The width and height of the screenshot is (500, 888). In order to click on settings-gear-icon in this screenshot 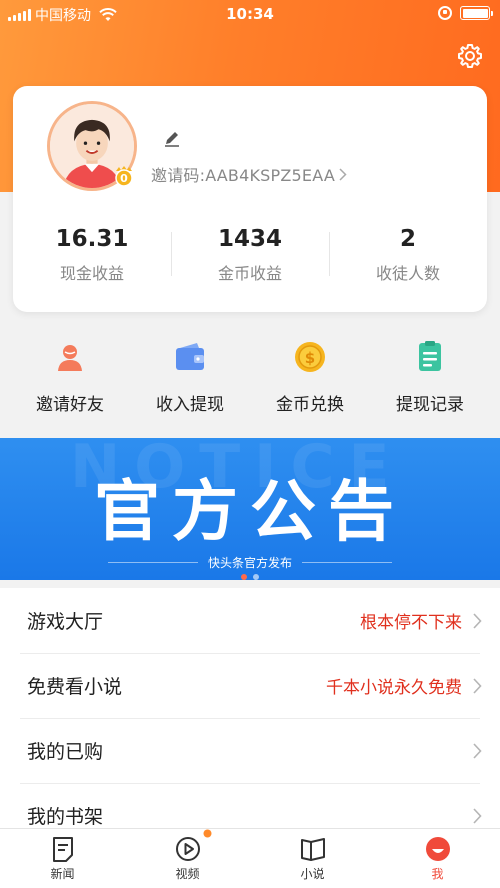, I will do `click(470, 56)`.